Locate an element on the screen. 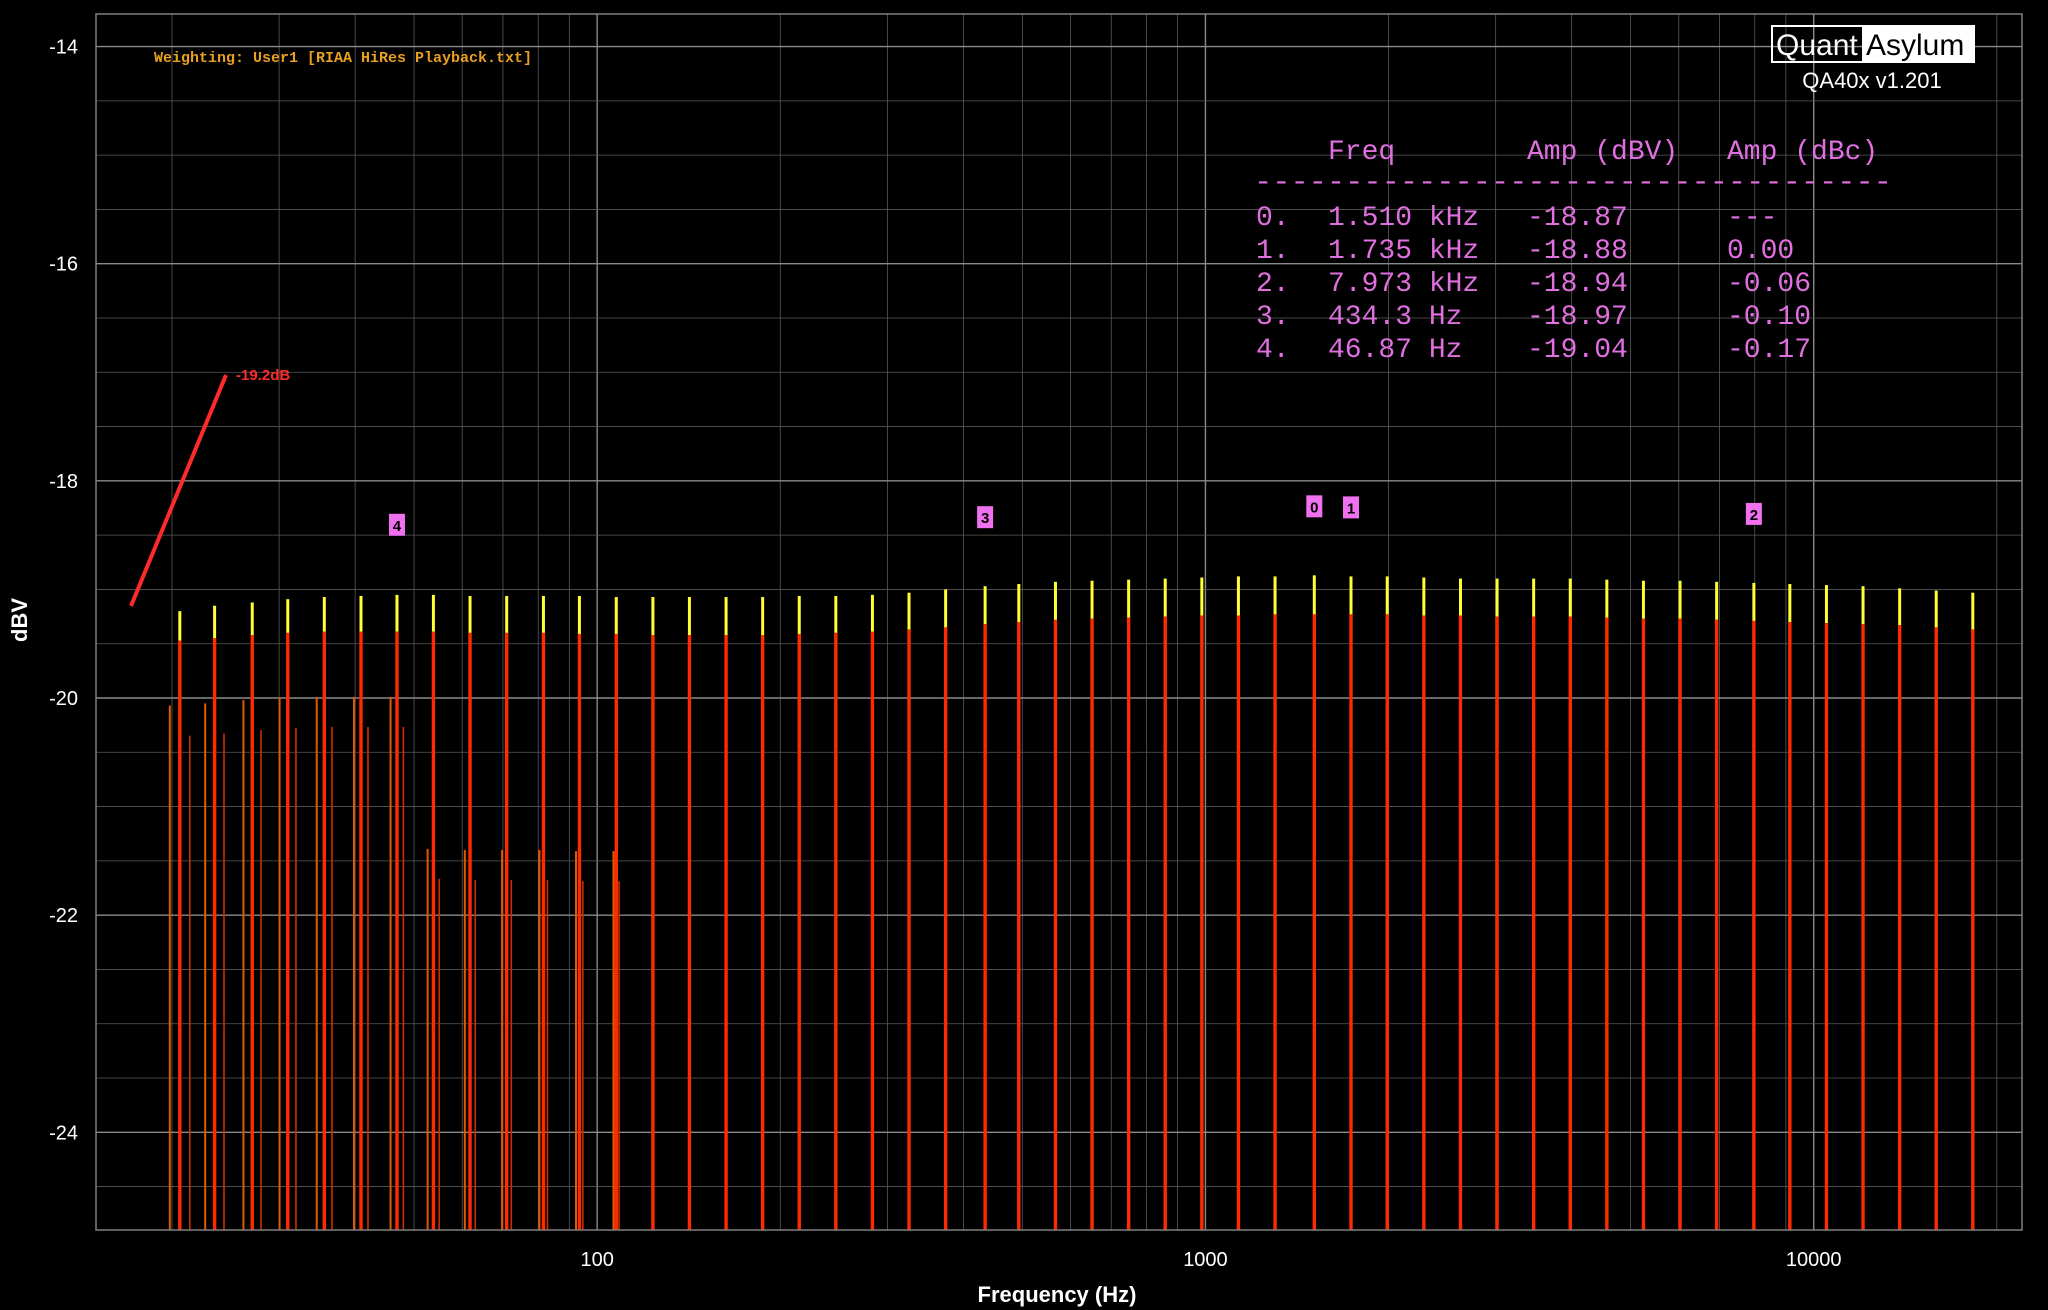 The height and width of the screenshot is (1310, 2048). marker-table-dbv: -18.87 is located at coordinates (1577, 218).